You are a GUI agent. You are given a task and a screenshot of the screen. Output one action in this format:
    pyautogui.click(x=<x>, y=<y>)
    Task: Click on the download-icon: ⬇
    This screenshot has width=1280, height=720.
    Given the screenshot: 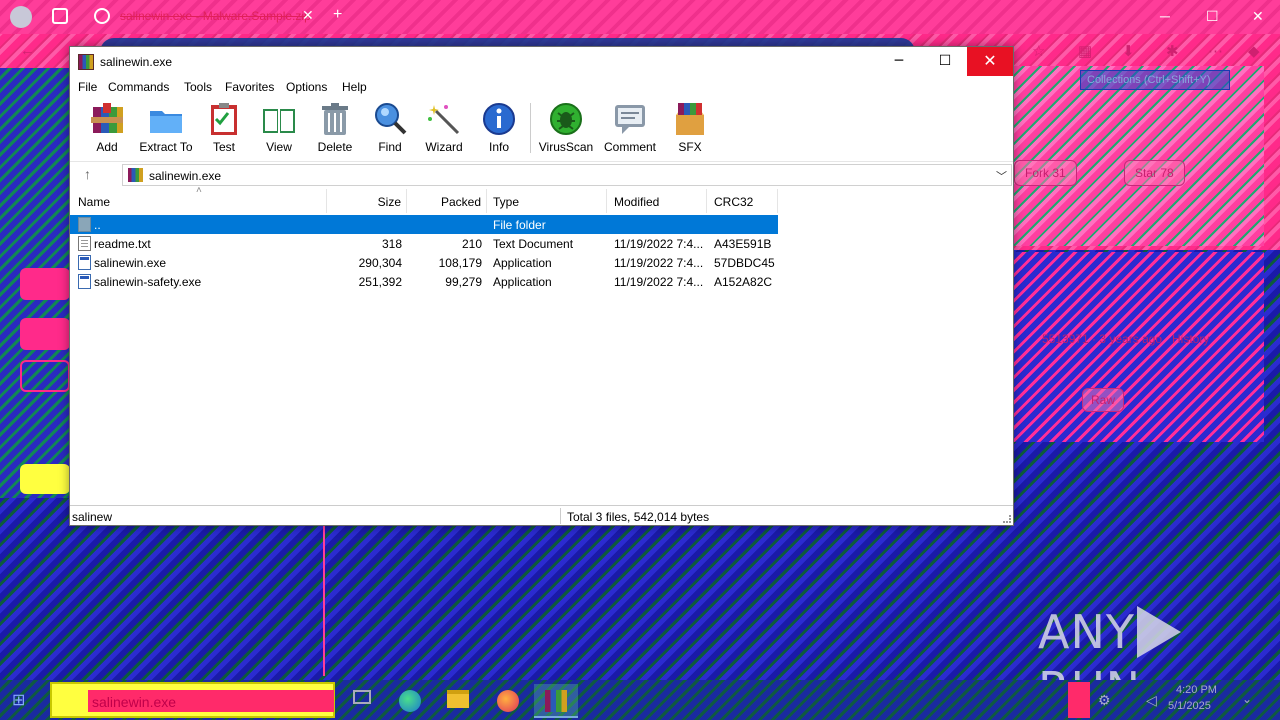 What is the action you would take?
    pyautogui.click(x=1128, y=51)
    